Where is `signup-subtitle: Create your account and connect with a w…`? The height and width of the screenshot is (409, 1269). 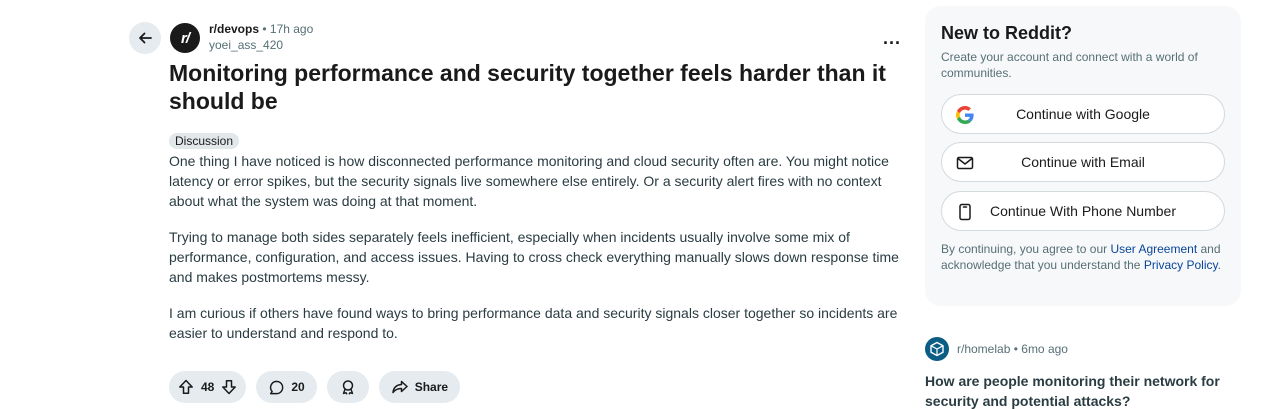 signup-subtitle: Create your account and connect with a w… is located at coordinates (1069, 65).